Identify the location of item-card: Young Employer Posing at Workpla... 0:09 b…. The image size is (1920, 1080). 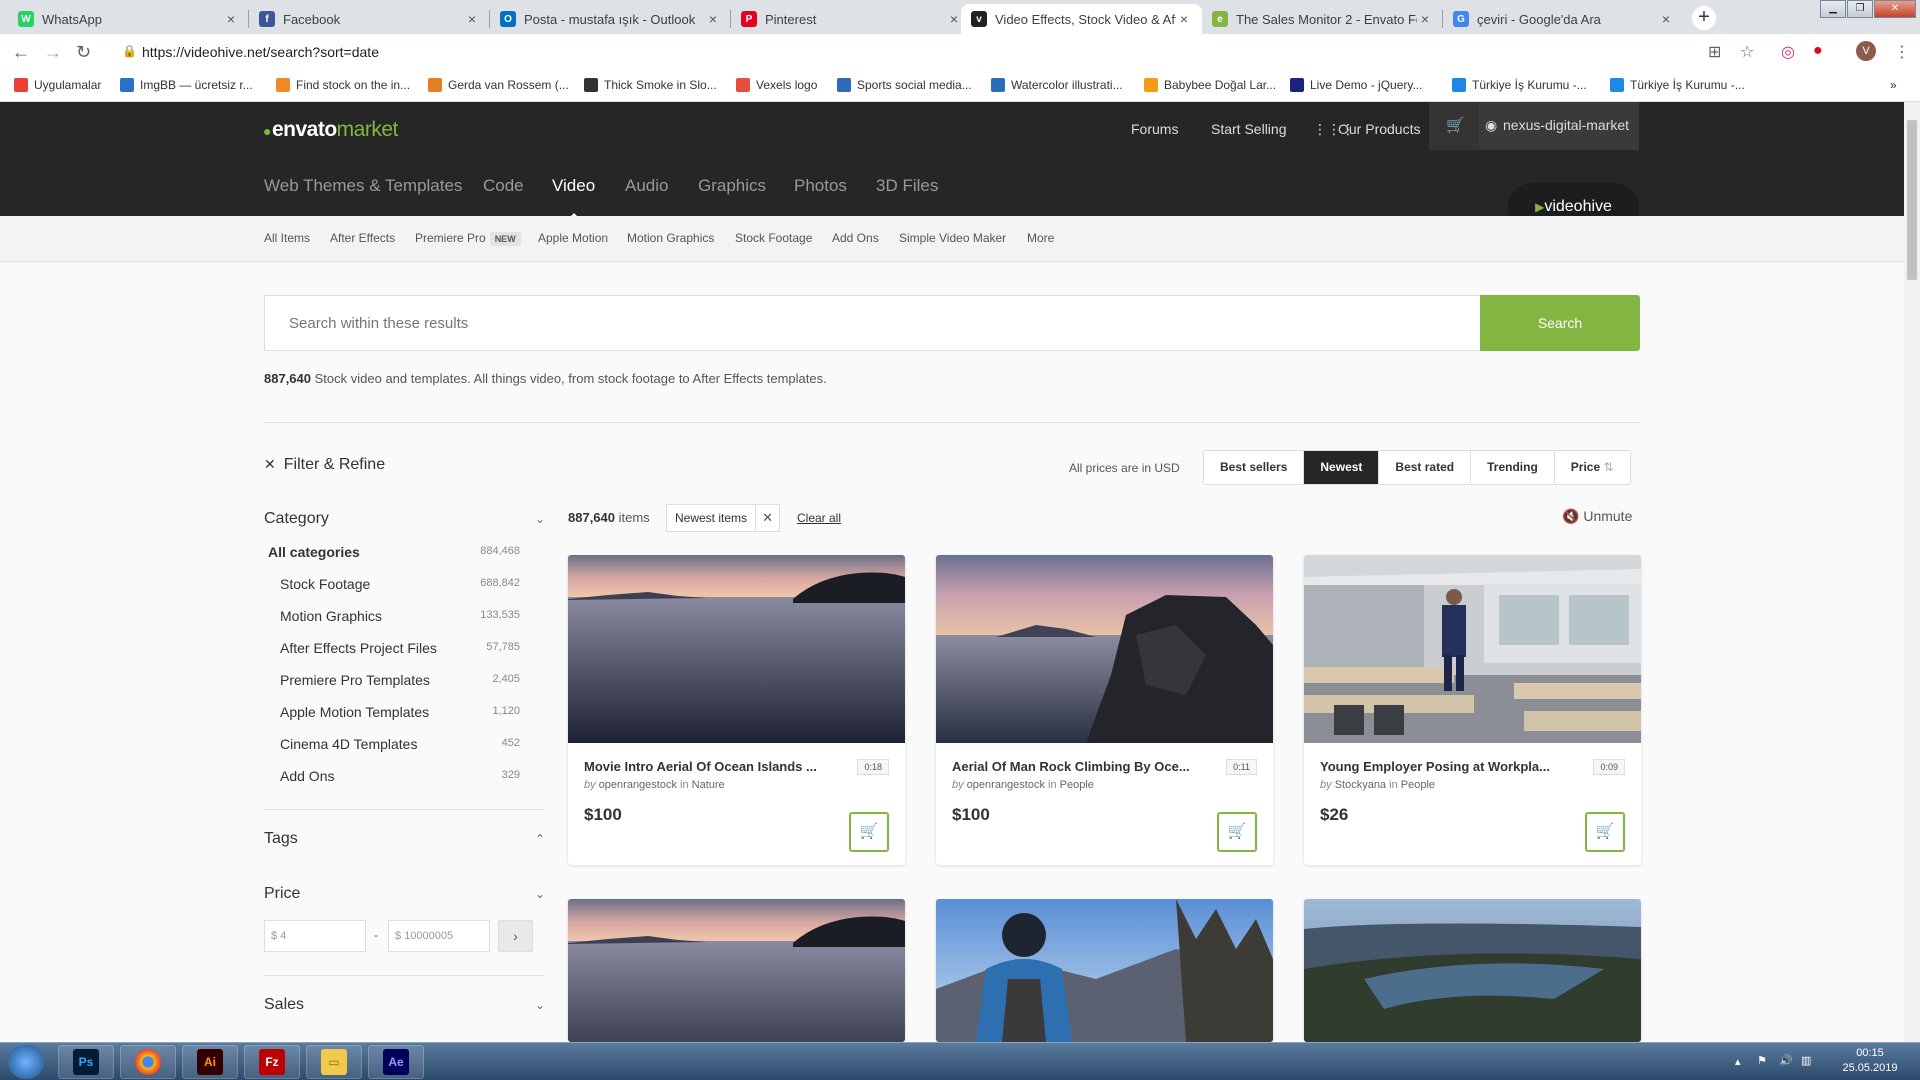
(1472, 710).